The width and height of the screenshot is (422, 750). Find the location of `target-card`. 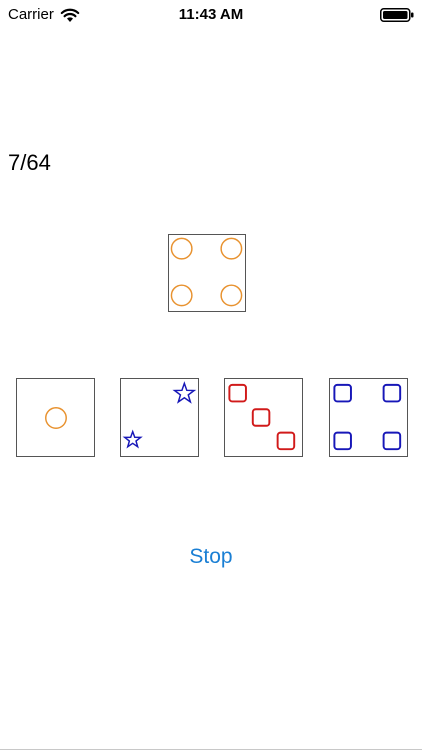

target-card is located at coordinates (207, 273).